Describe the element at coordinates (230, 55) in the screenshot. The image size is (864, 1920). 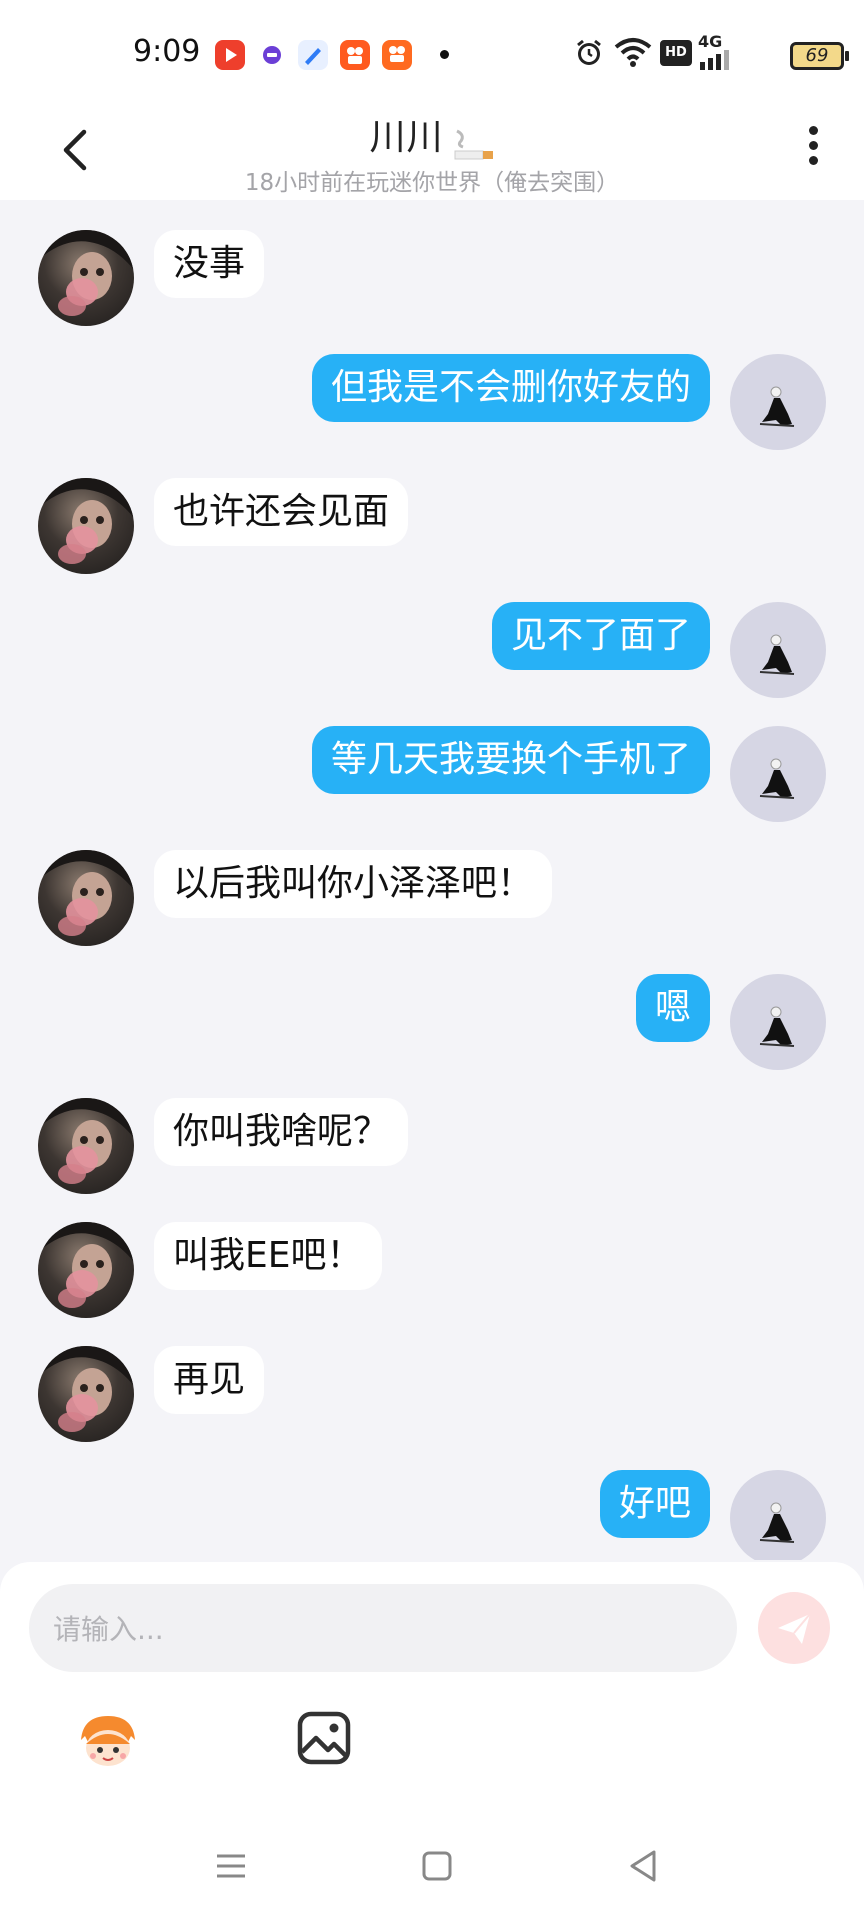
I see `video-app-icon` at that location.